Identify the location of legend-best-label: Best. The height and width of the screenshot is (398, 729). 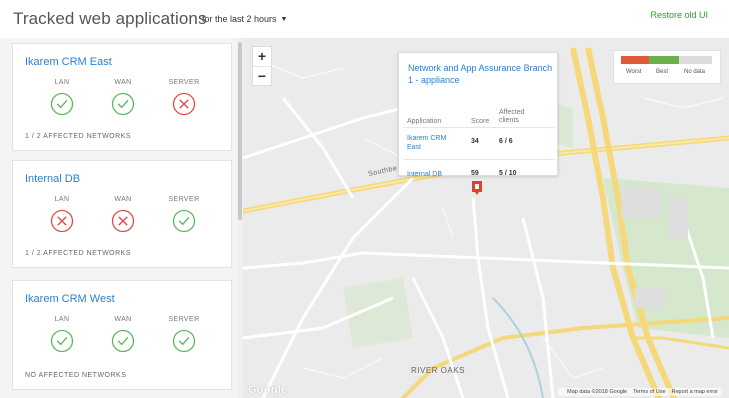
(662, 72).